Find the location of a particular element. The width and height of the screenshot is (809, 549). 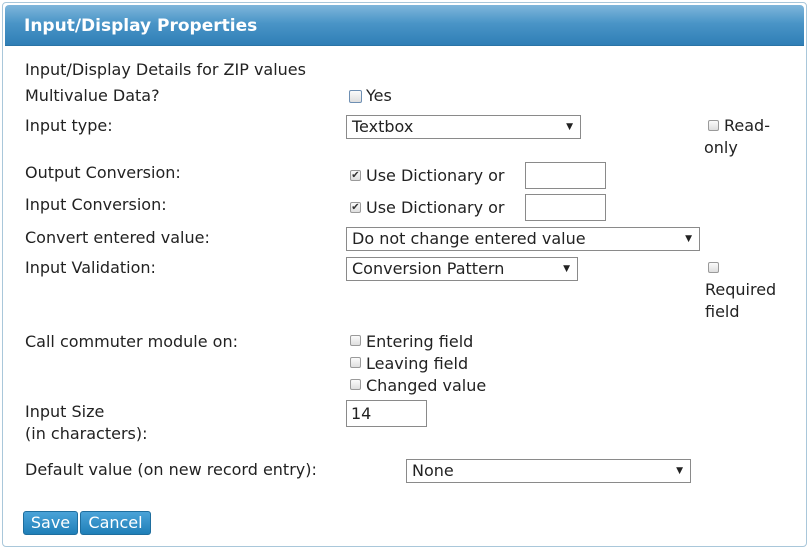

cancel-button: Cancel is located at coordinates (115, 523).